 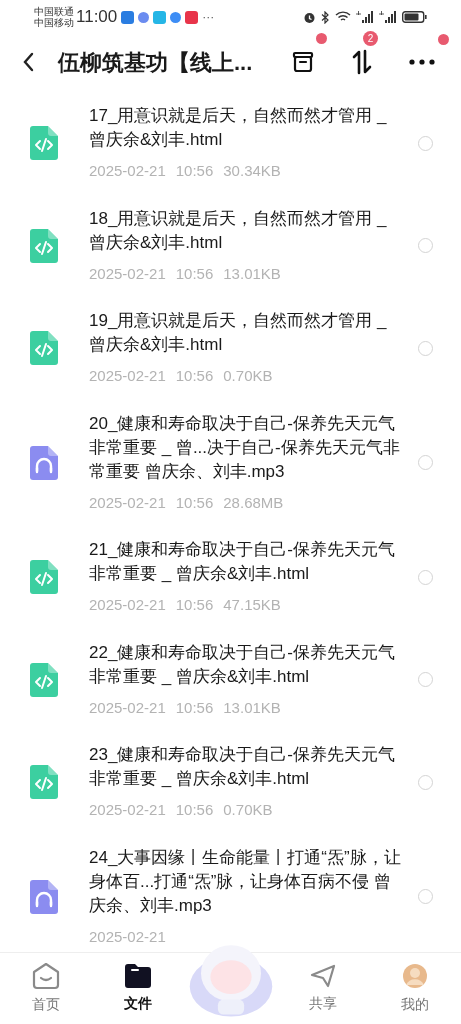 I want to click on file-row: 23_健康和寿命取决于自己-保养先天元气非常重要 _ 曾庆余&刘丰.html 2025-02-21 10:56 0.70KB, so click(x=230, y=782).